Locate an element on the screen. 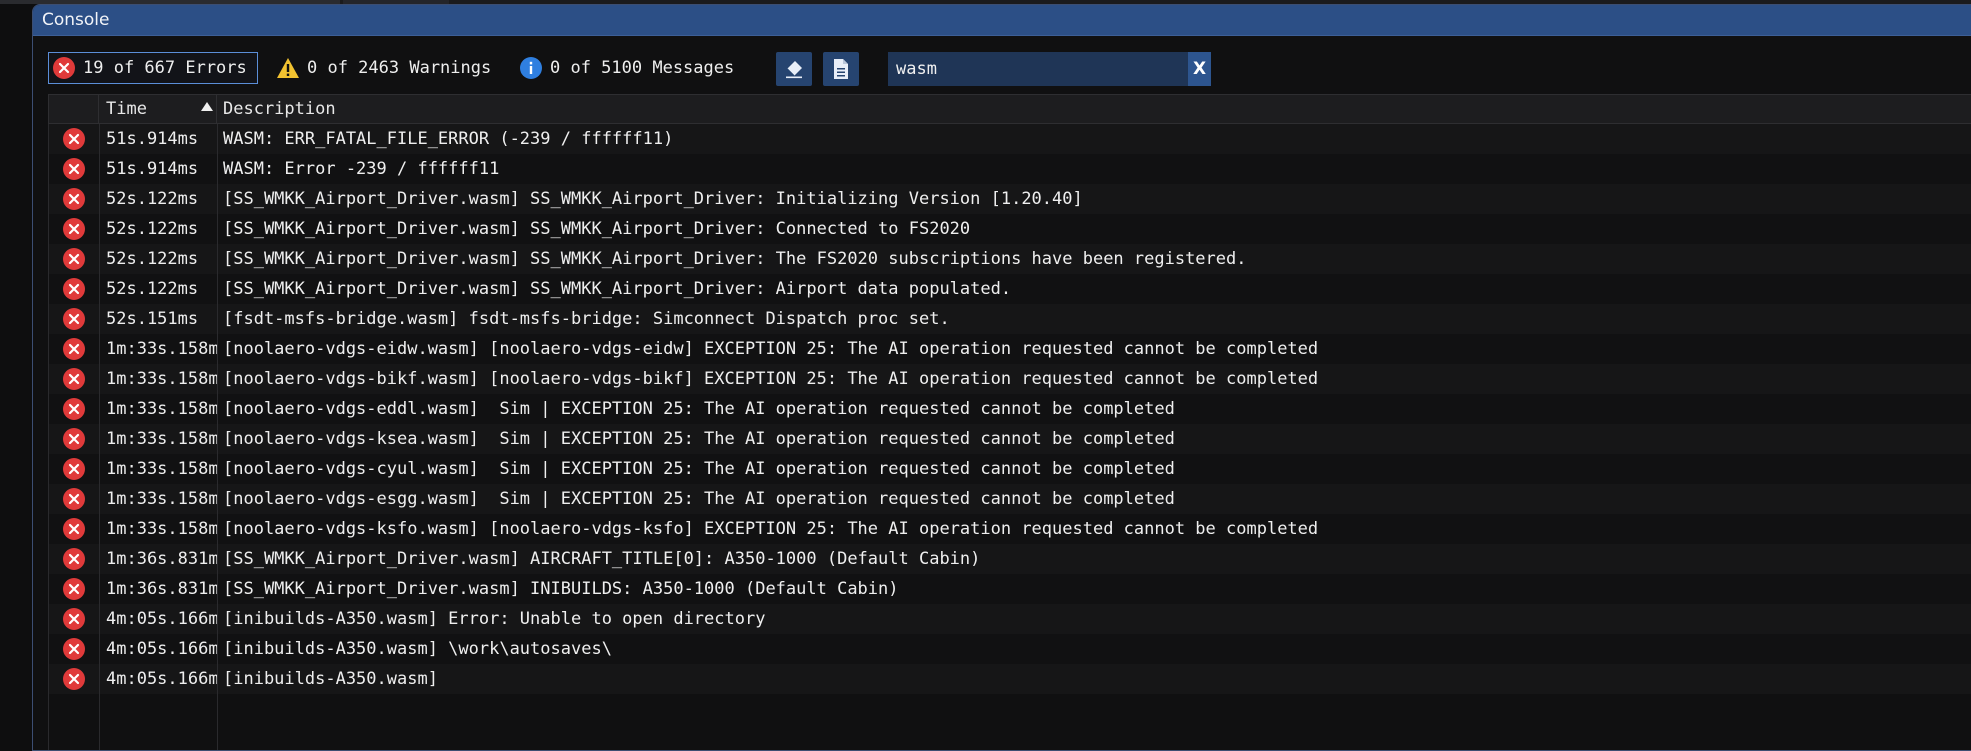 This screenshot has width=1971, height=751. description-column-header: Description is located at coordinates (1094, 109).